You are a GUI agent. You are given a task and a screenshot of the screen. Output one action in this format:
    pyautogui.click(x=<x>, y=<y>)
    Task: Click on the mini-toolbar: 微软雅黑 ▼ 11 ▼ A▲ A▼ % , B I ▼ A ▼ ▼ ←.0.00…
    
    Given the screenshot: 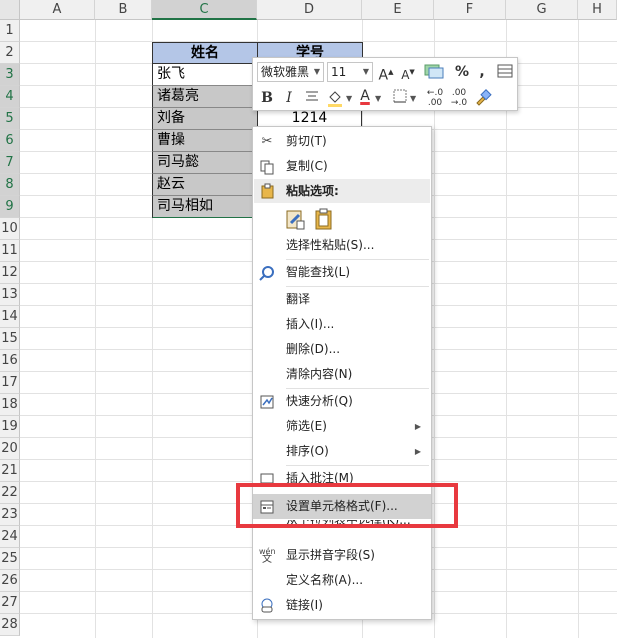 What is the action you would take?
    pyautogui.click(x=385, y=84)
    